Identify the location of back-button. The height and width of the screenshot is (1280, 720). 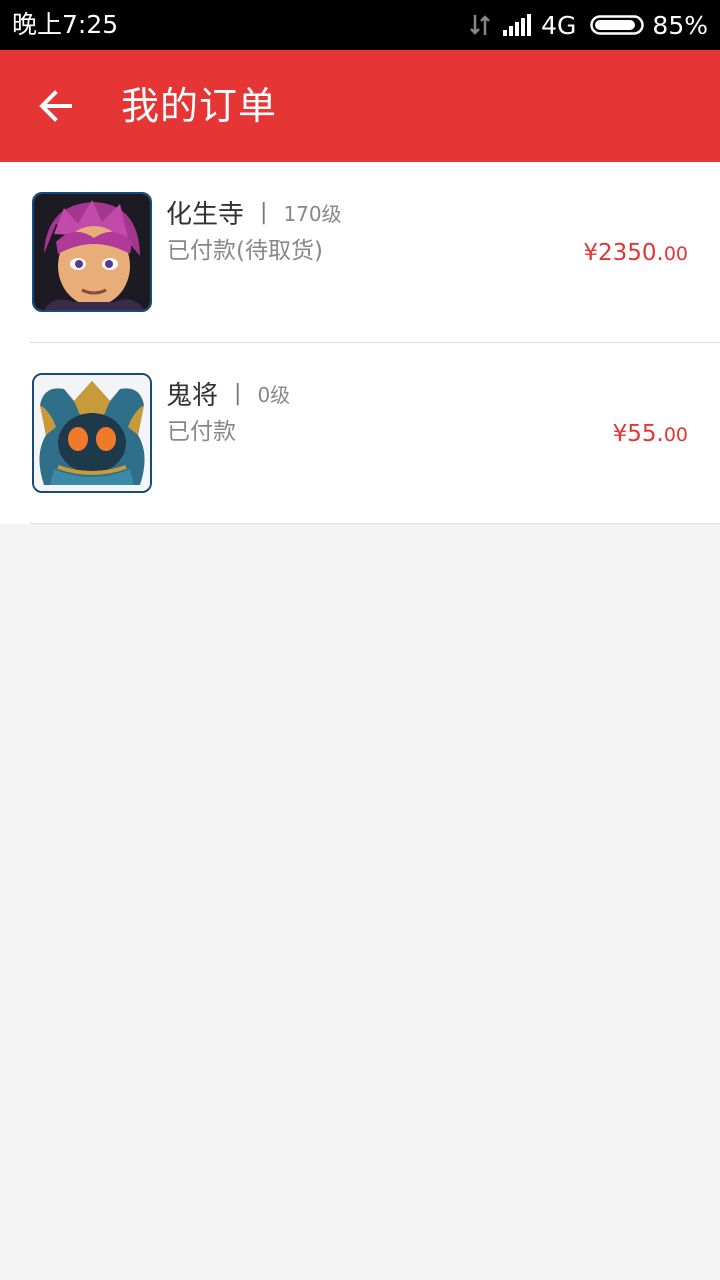
(56, 106).